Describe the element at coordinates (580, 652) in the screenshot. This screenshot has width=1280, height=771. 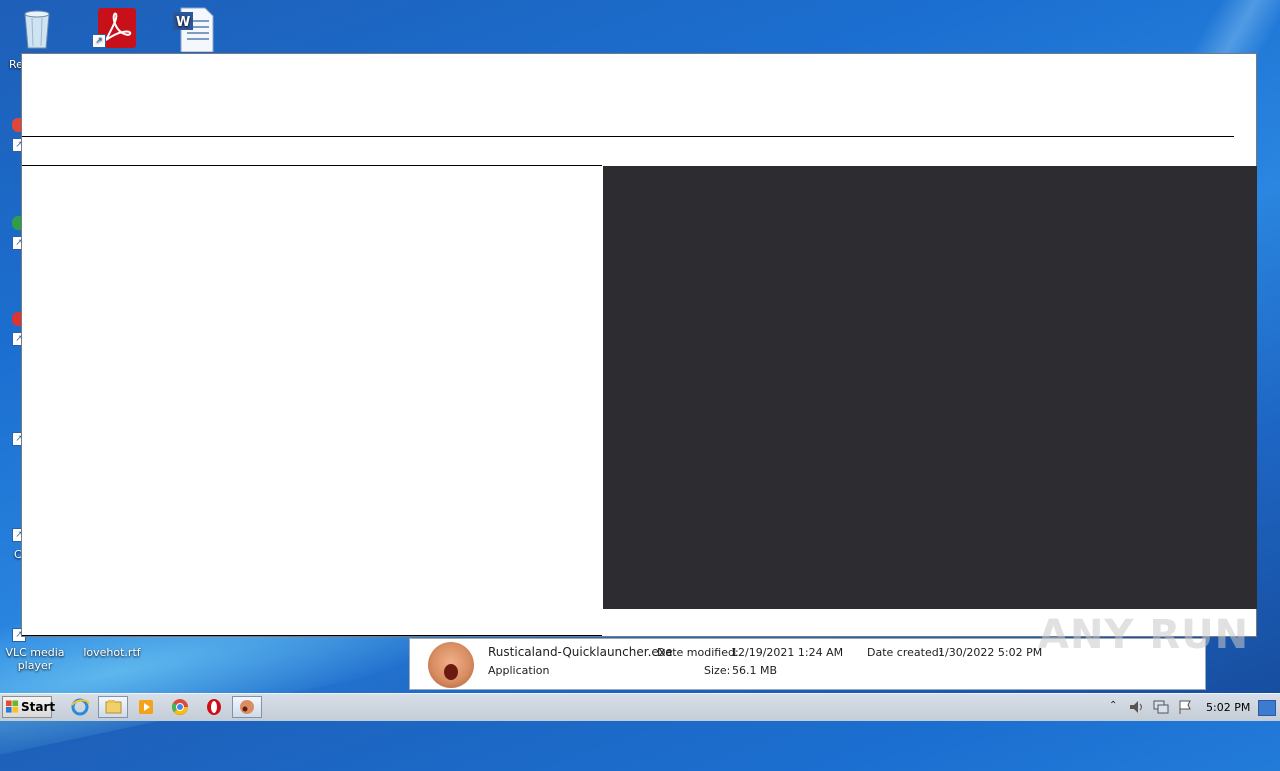
I see `file-name: Rusticaland-Quicklauncher.exe` at that location.